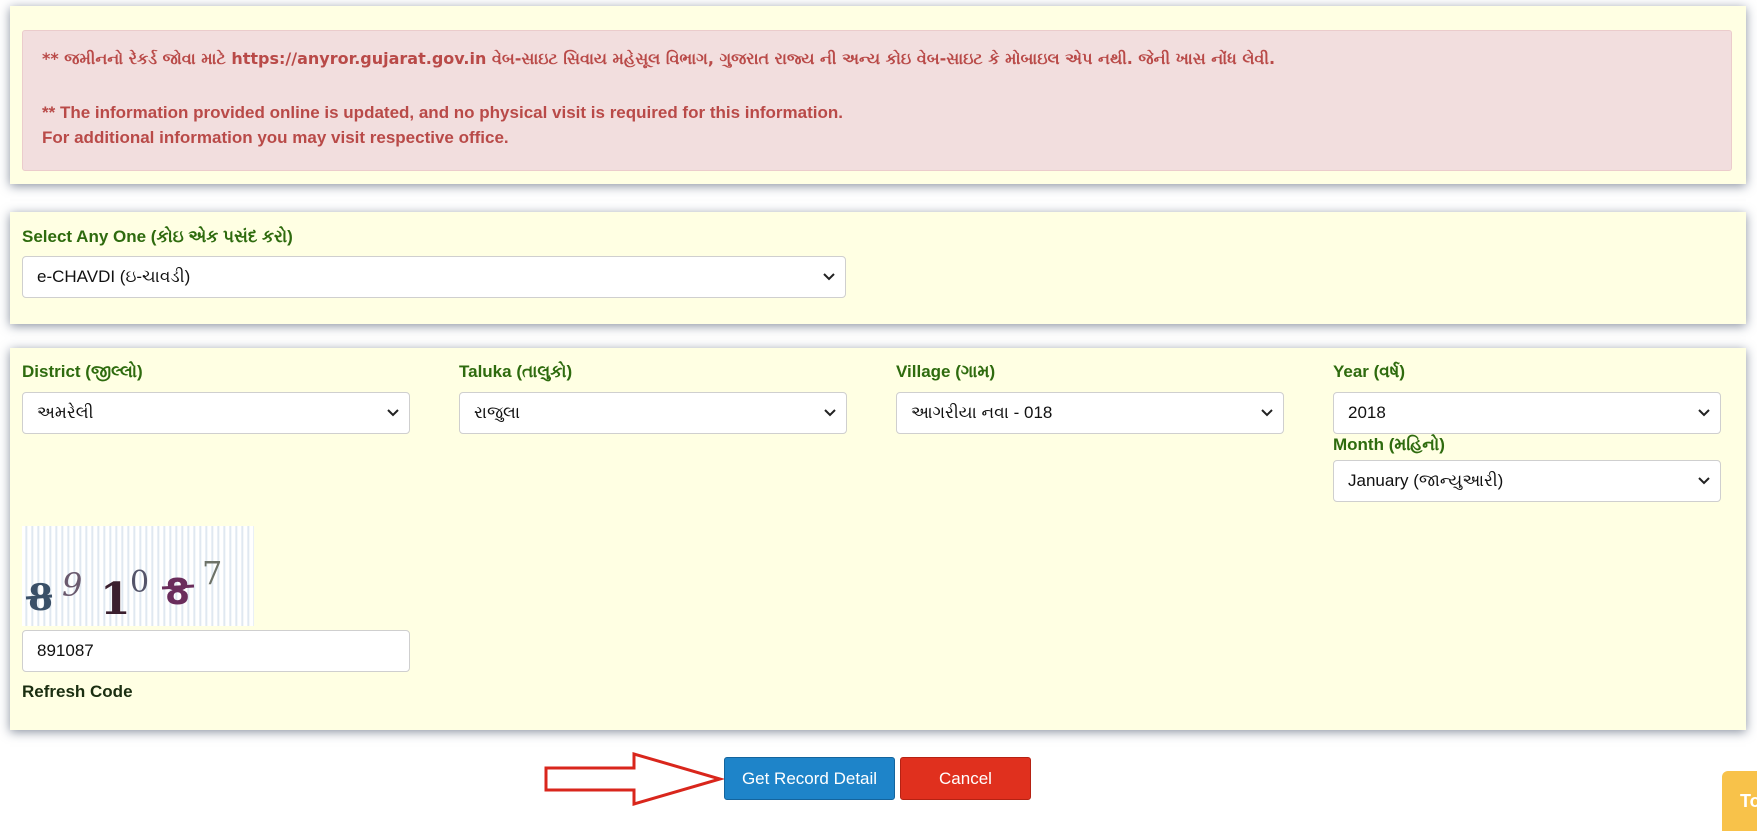  What do you see at coordinates (1389, 444) in the screenshot?
I see `month-label: Month (મહિનો)` at bounding box center [1389, 444].